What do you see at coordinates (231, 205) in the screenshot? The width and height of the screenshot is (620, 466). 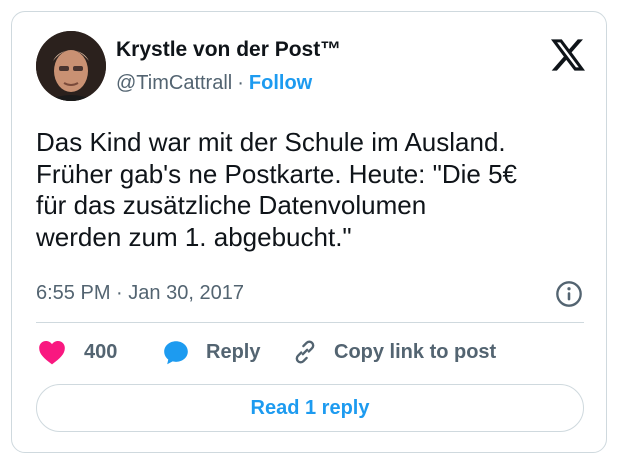 I see `tweet-text-line: für das zusätzliche Datenvolumen` at bounding box center [231, 205].